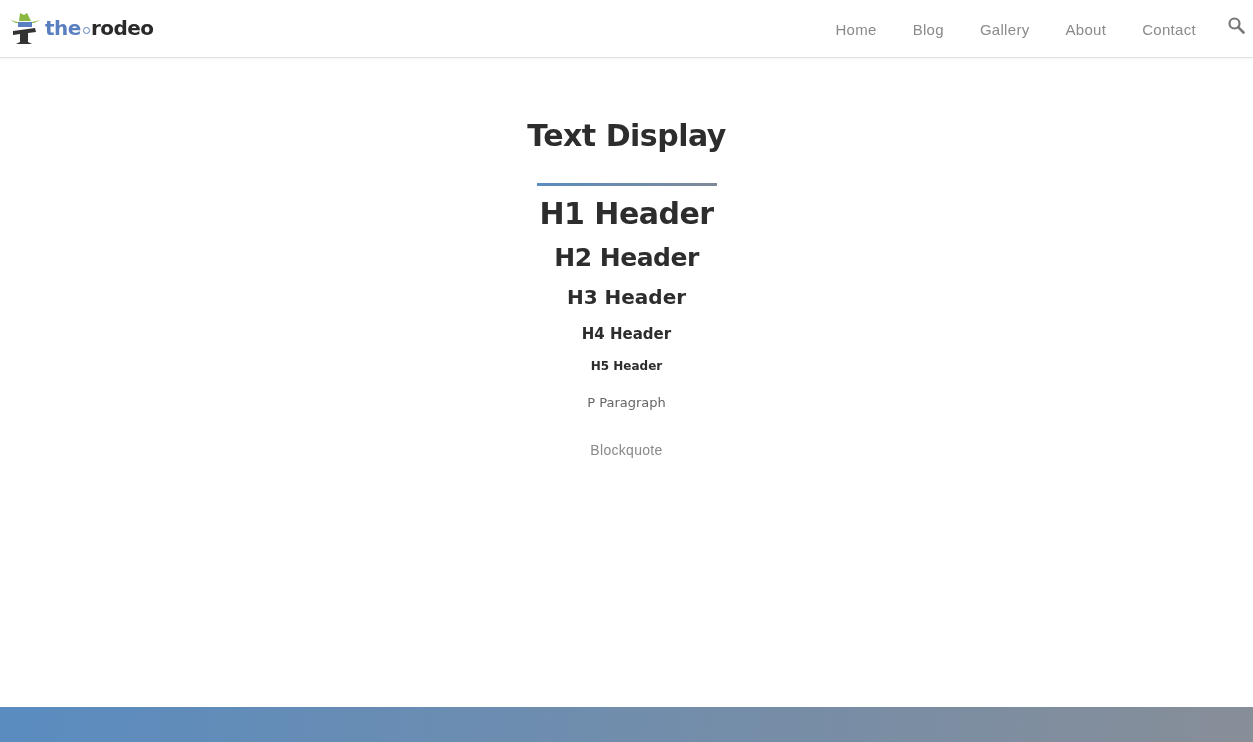 This screenshot has width=1253, height=742. Describe the element at coordinates (626, 402) in the screenshot. I see `paragraph-sample: P Paragraph` at that location.